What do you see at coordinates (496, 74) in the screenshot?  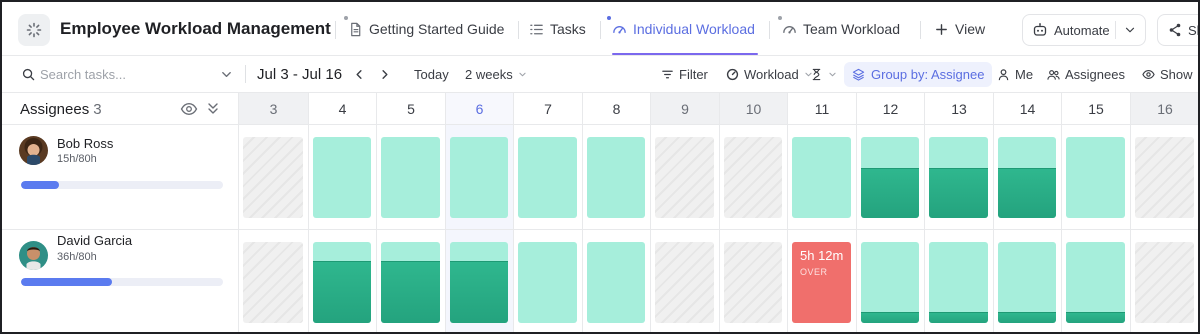 I see `period-select: 2 weeks` at bounding box center [496, 74].